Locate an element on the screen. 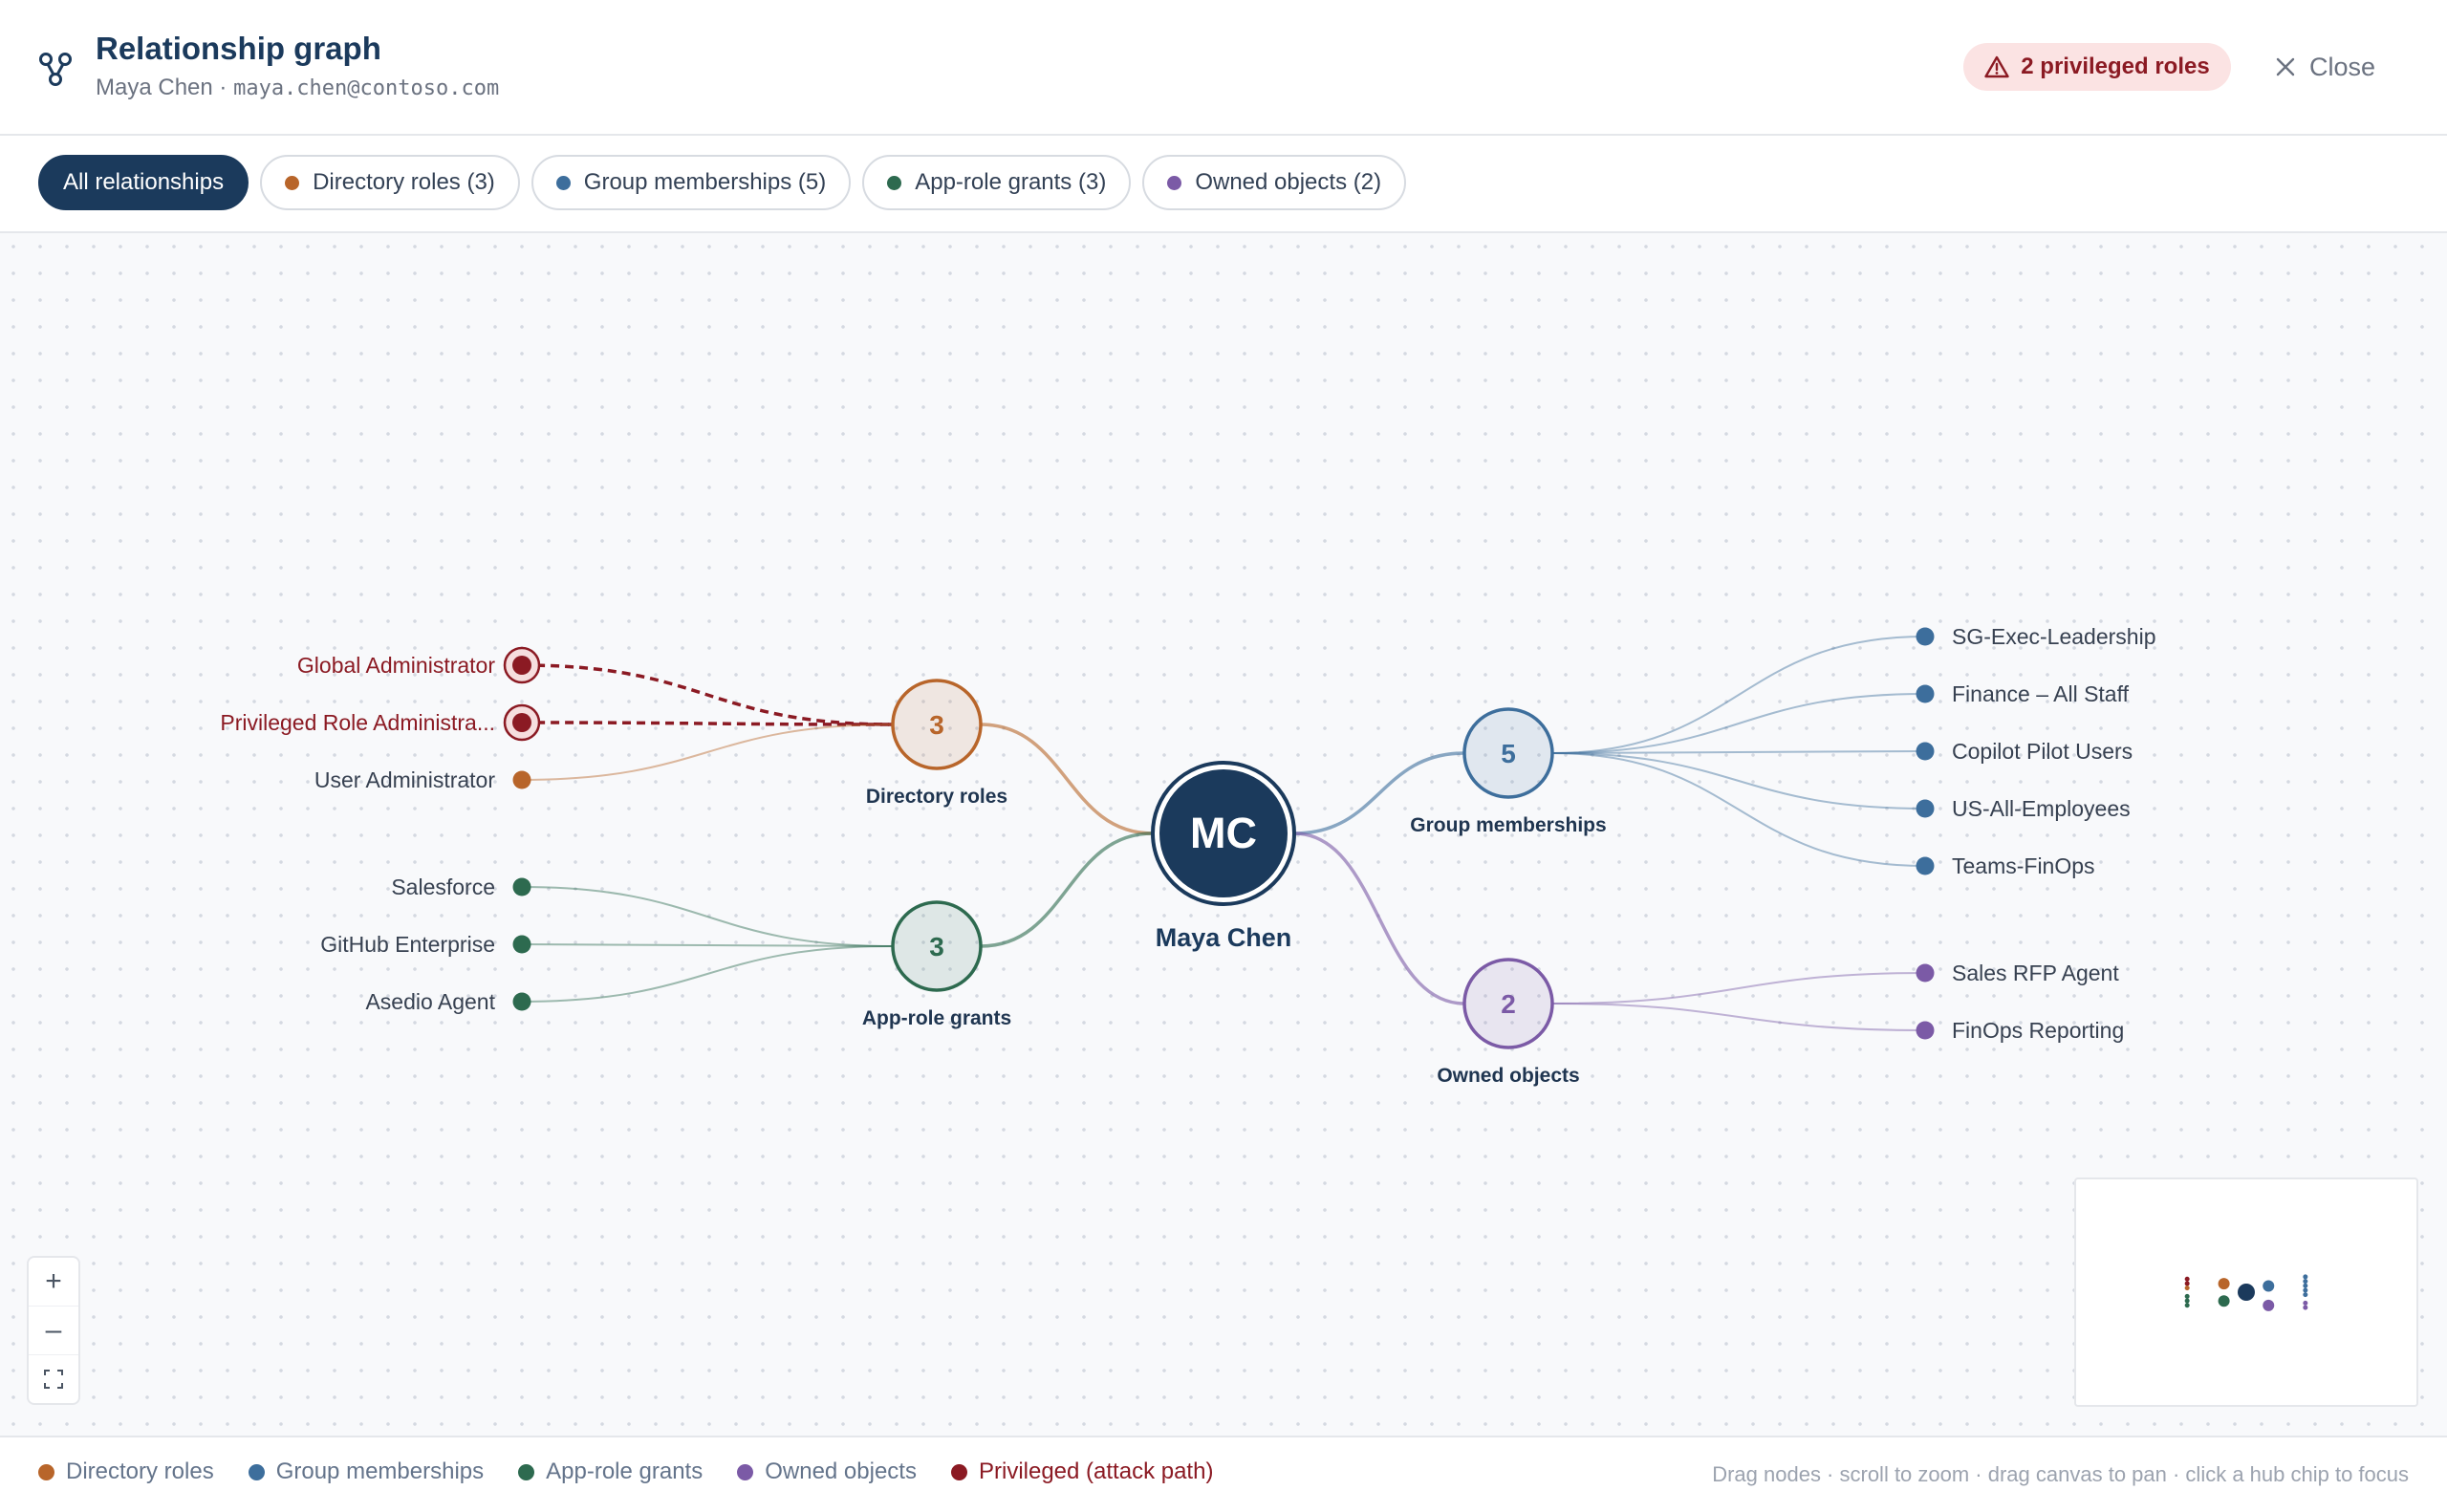 This screenshot has width=2447, height=1512. chip-group-memberships: Group memberships (5) is located at coordinates (691, 182).